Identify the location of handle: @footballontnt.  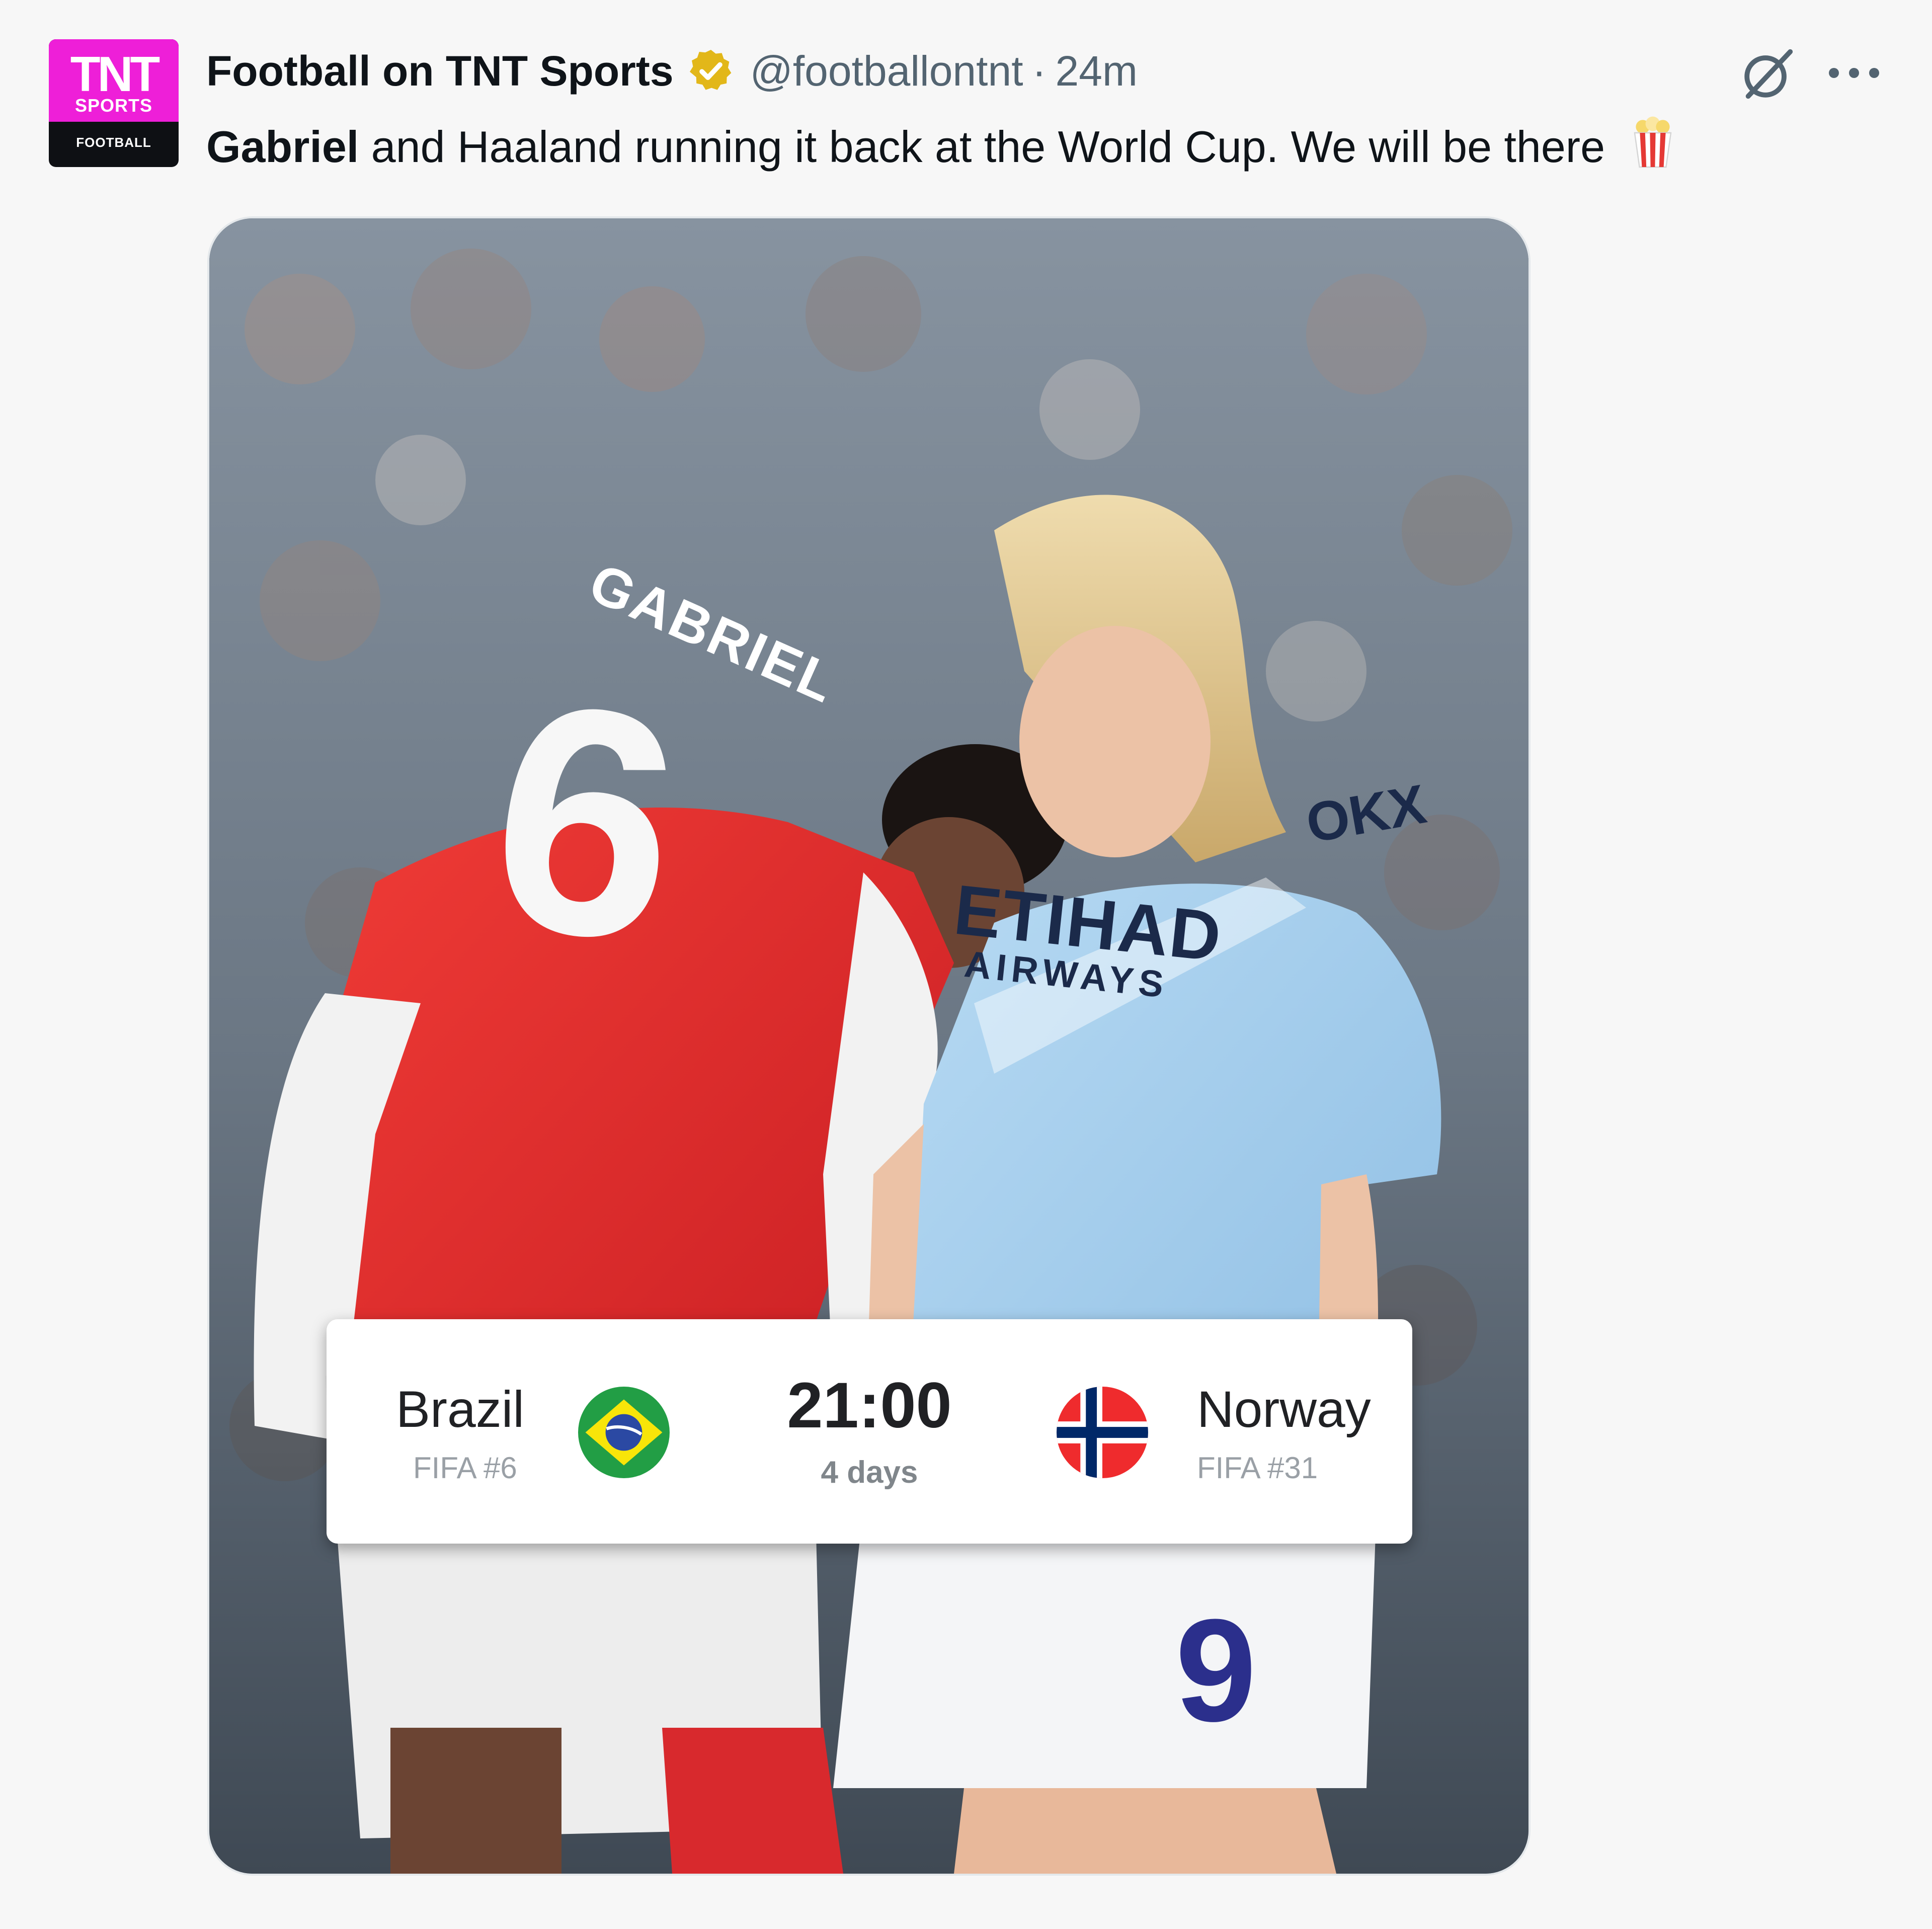
(887, 71).